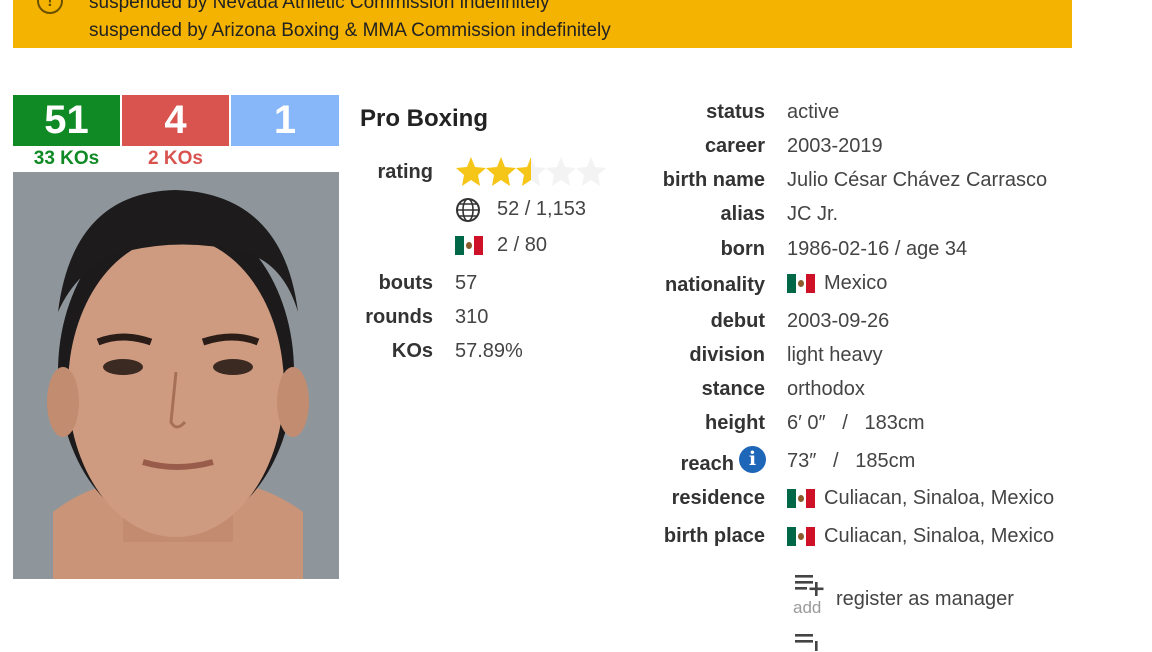 The height and width of the screenshot is (652, 1152). What do you see at coordinates (175, 158) in the screenshot?
I see `loss-kos: 2 KOs` at bounding box center [175, 158].